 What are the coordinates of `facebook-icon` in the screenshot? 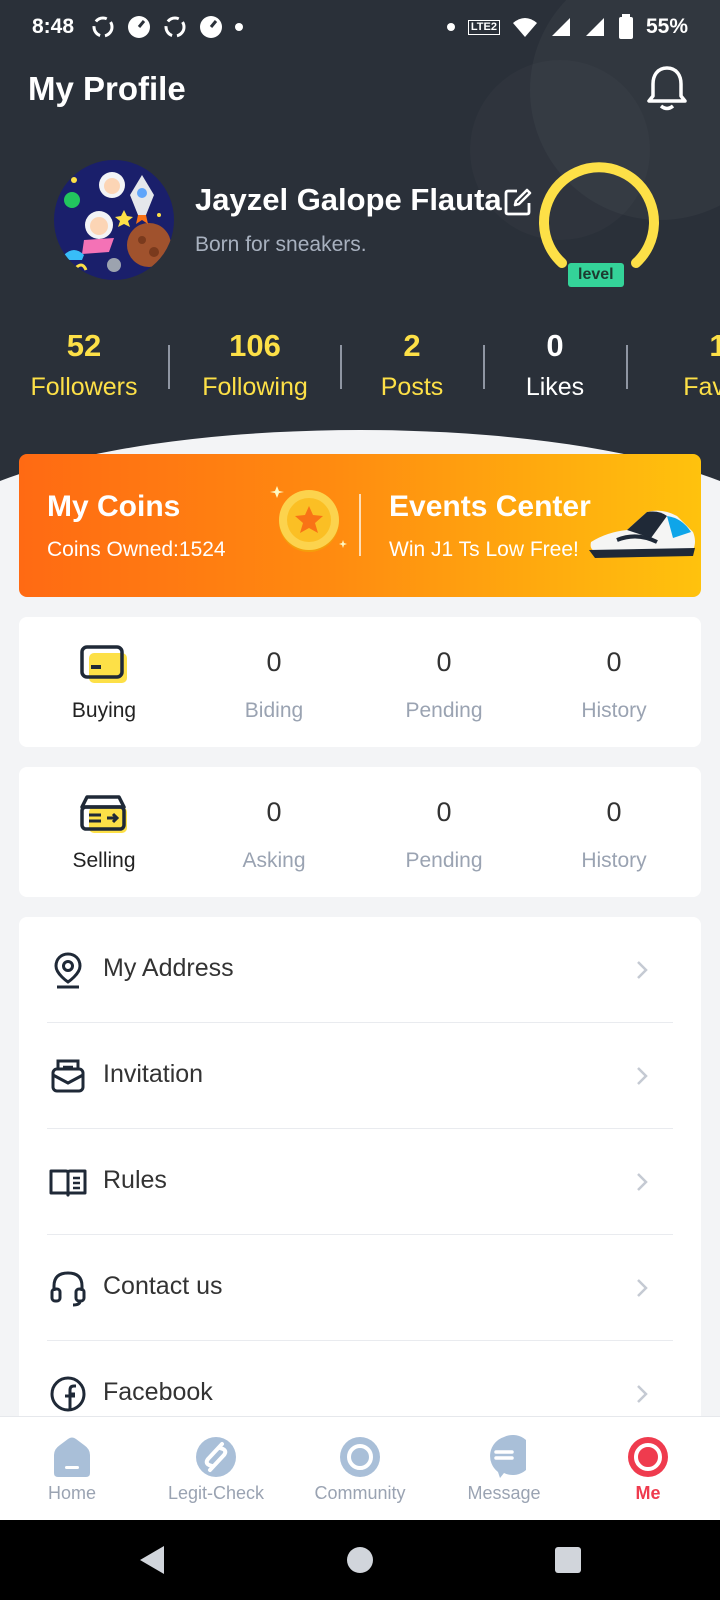 It's located at (68, 1394).